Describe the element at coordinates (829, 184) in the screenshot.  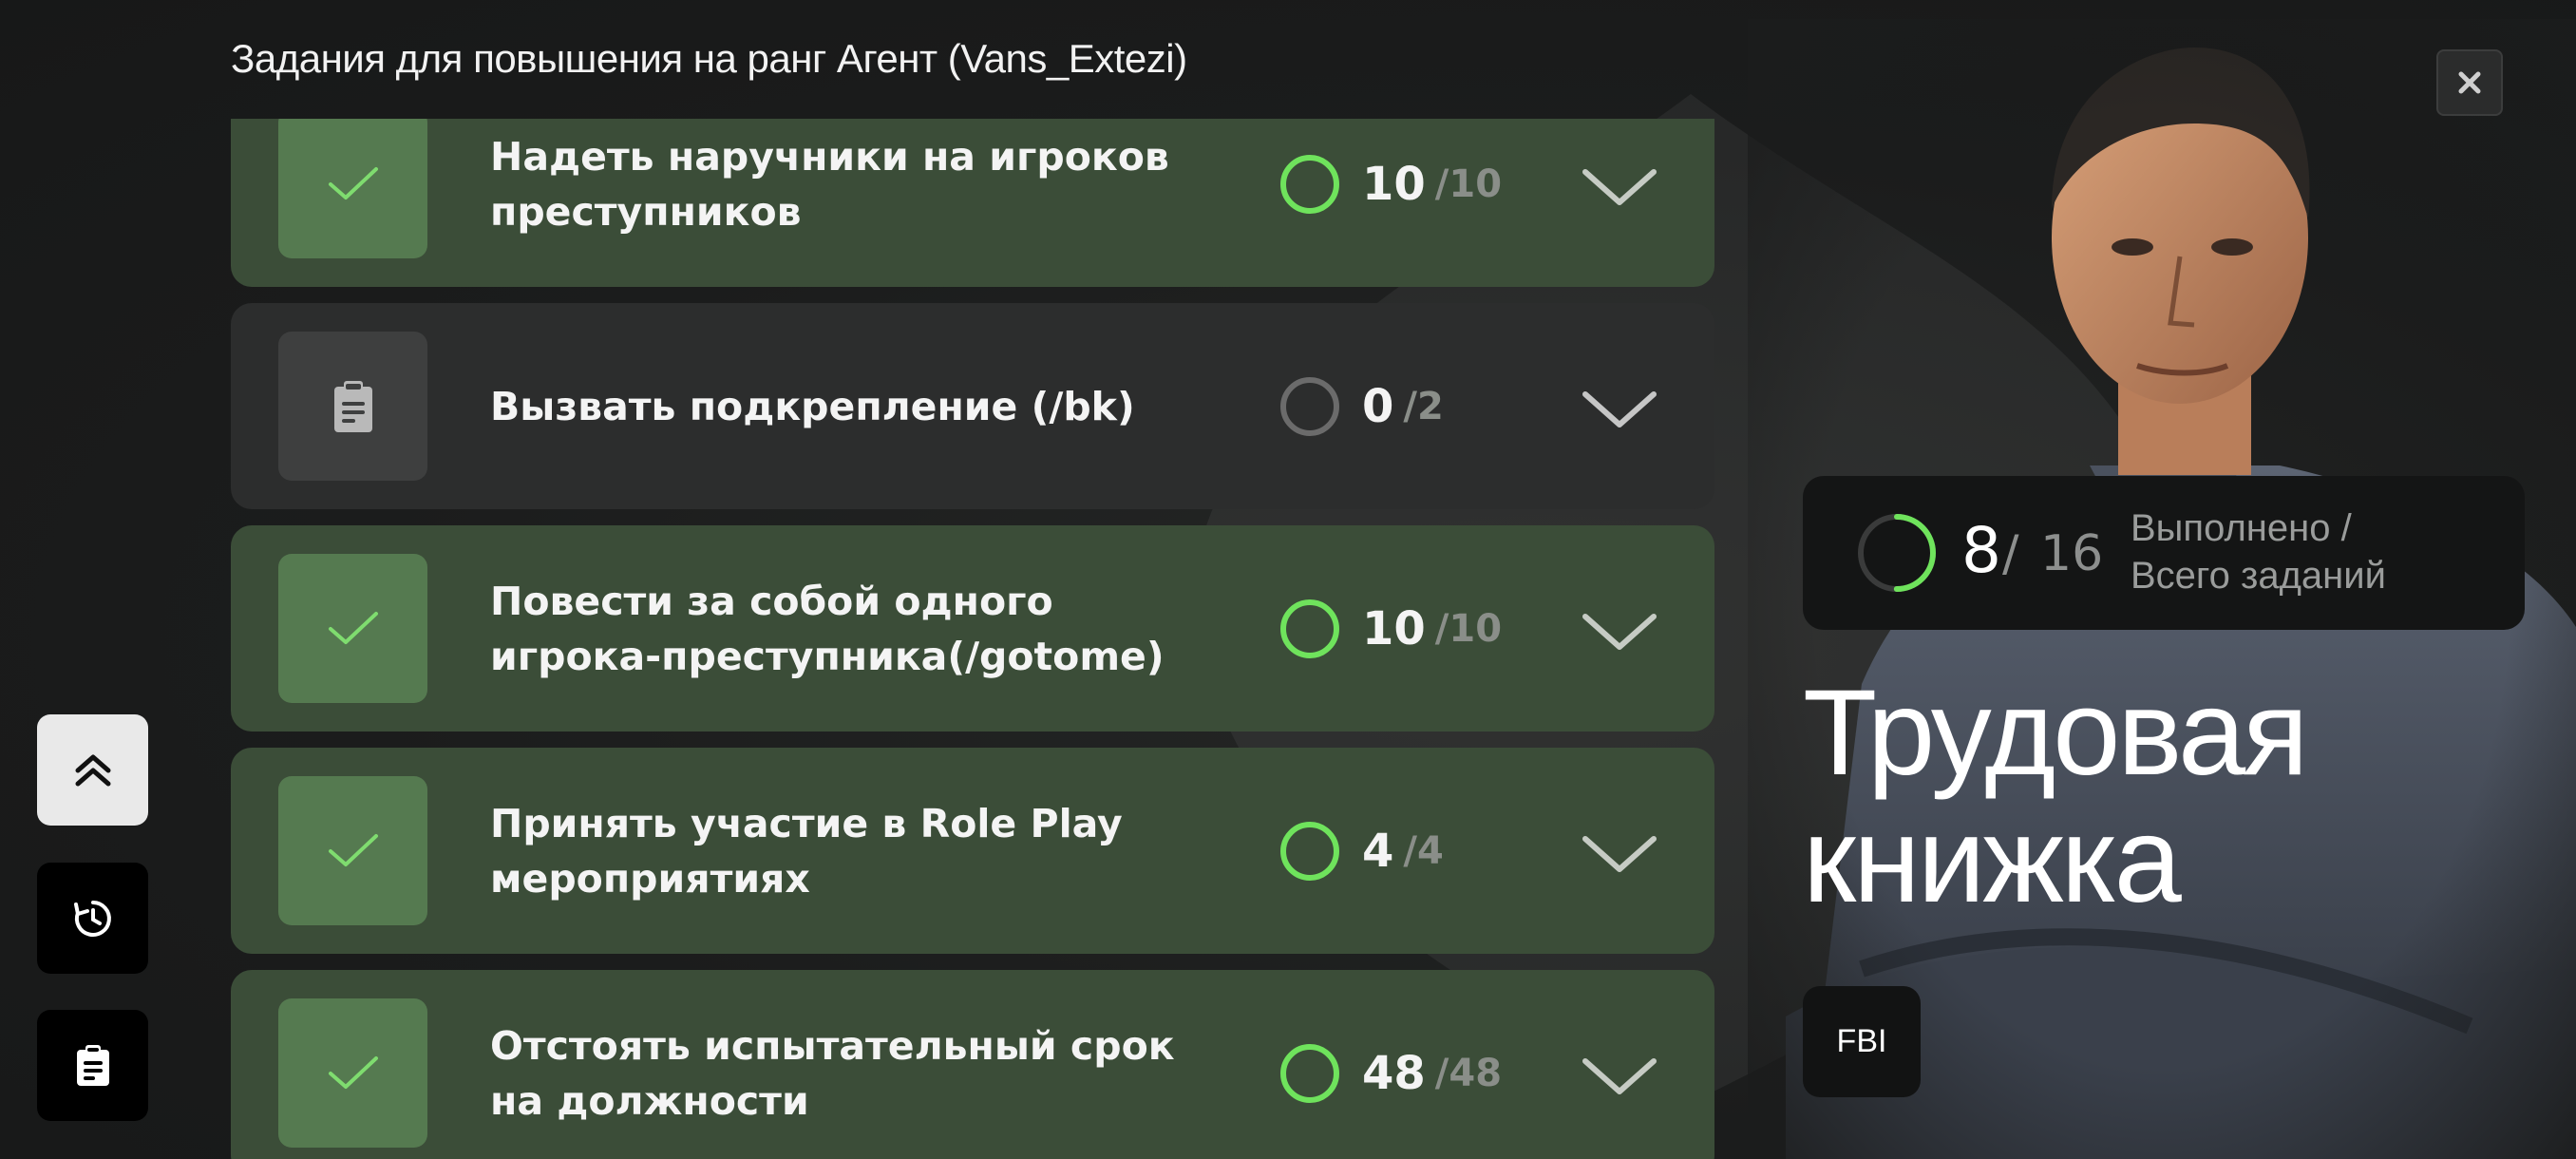
I see `task-title: Надеть наручники на игроков преступников` at that location.